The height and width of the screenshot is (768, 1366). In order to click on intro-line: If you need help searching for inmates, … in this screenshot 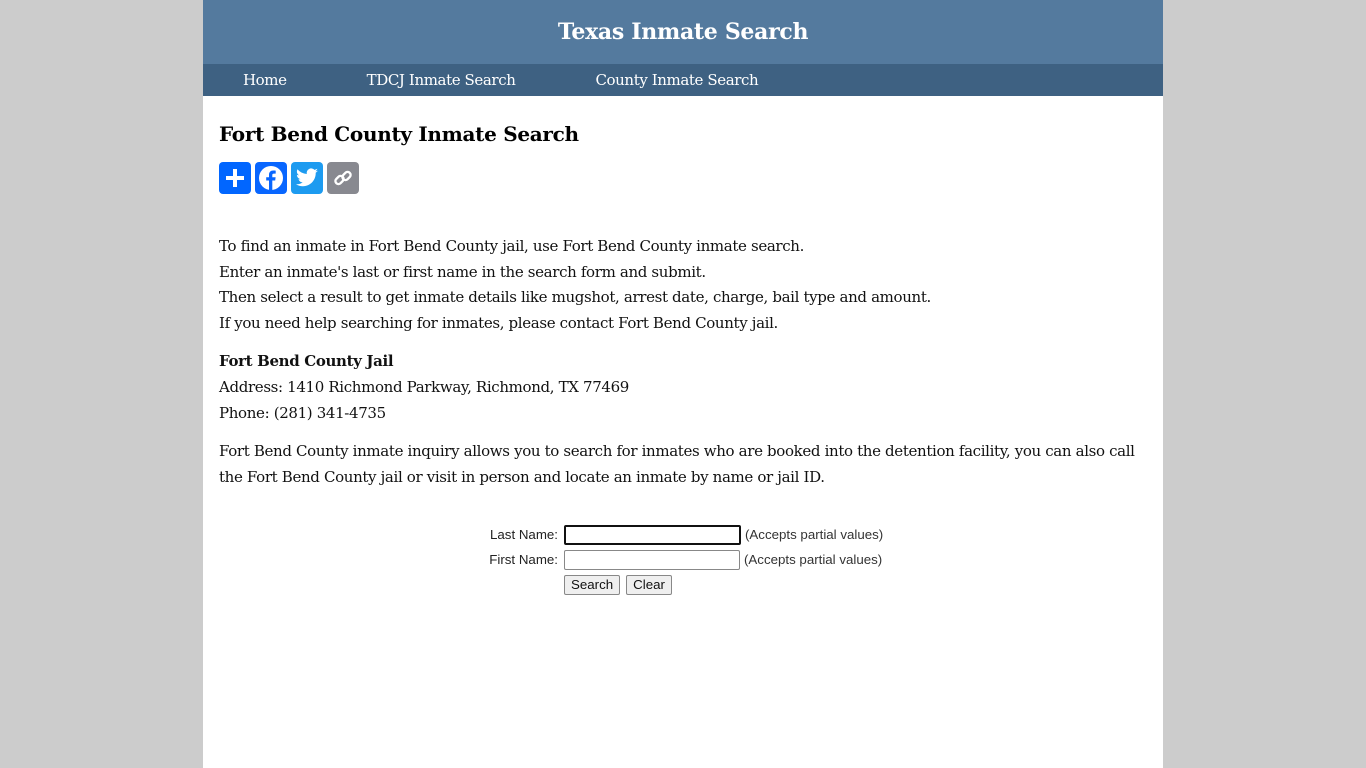, I will do `click(498, 322)`.